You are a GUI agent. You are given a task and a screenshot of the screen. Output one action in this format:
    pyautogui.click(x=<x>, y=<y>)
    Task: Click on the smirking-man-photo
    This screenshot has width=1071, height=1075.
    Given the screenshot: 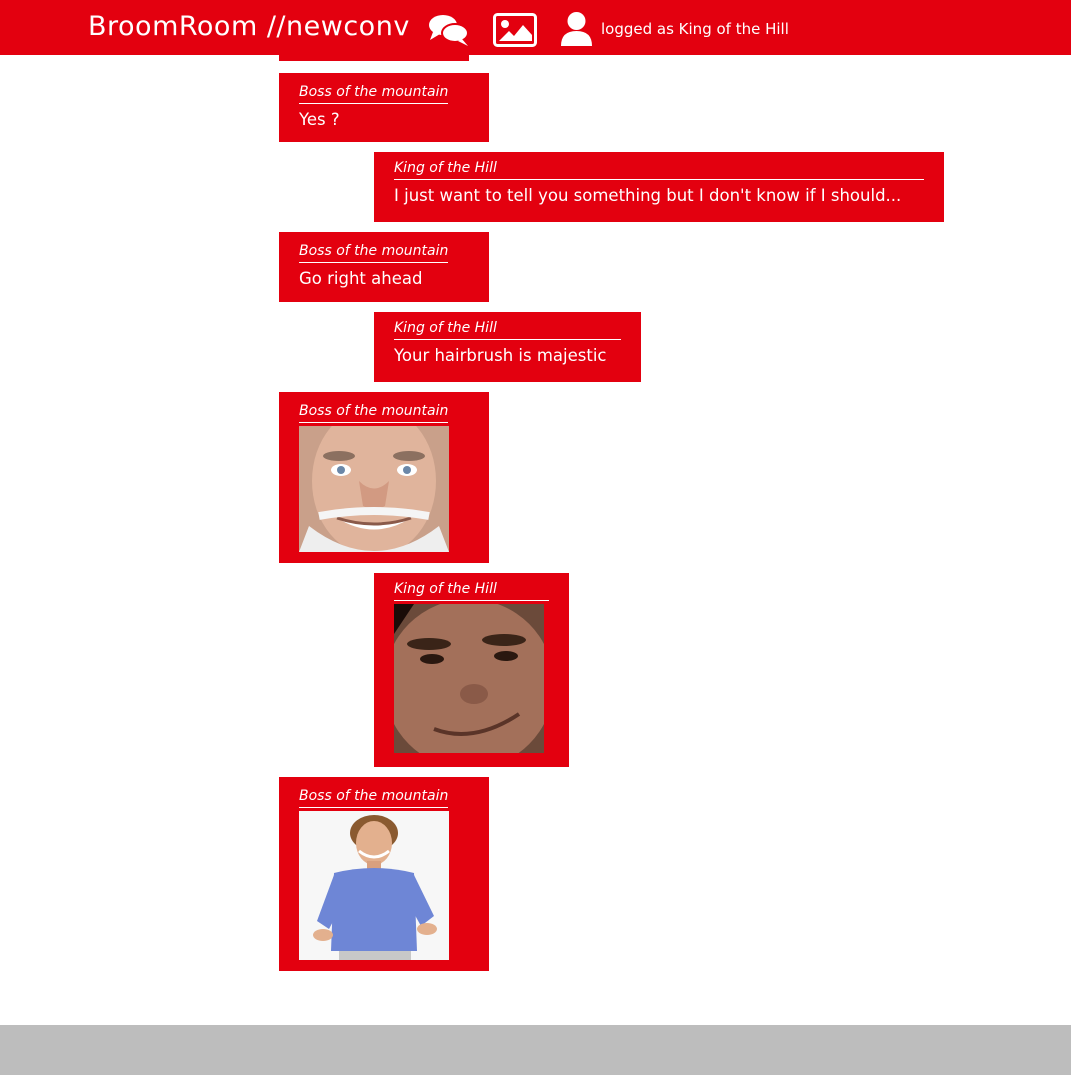 What is the action you would take?
    pyautogui.click(x=469, y=678)
    